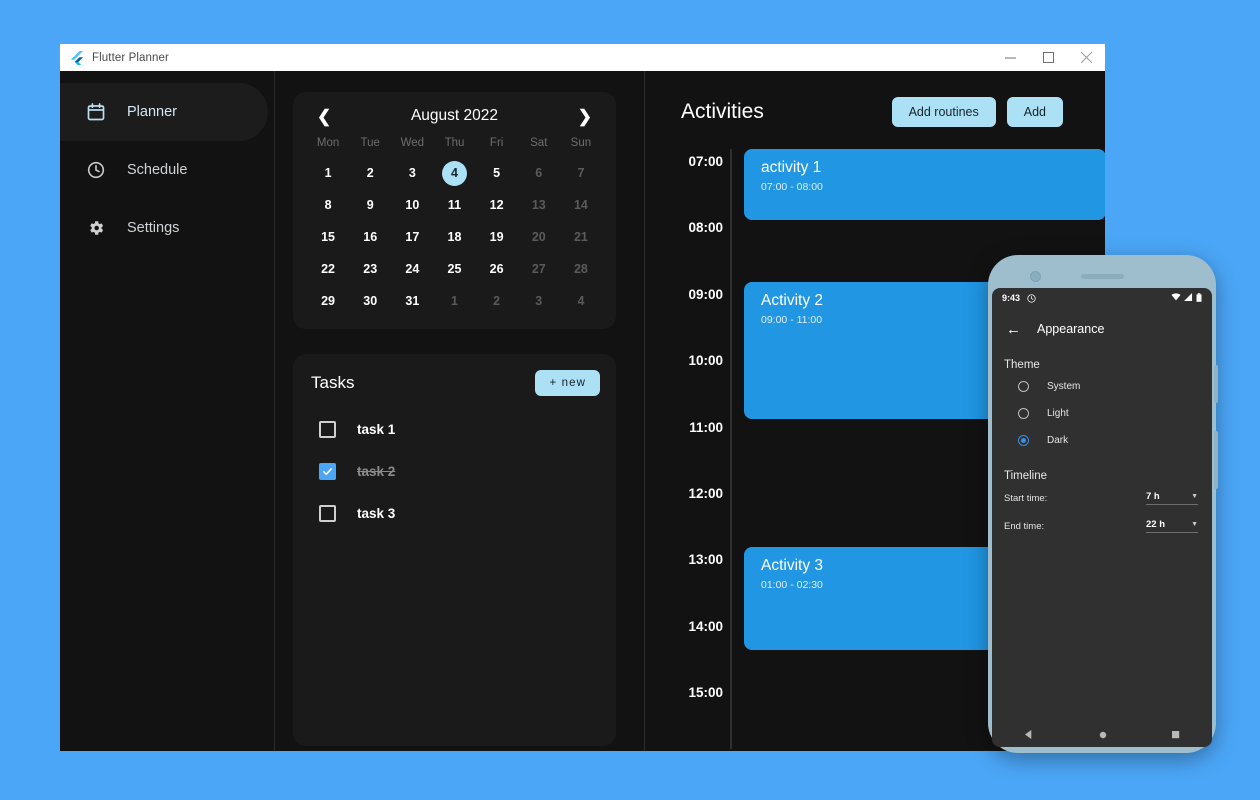 The height and width of the screenshot is (800, 1260). Describe the element at coordinates (327, 471) in the screenshot. I see `task-checkbox-checked` at that location.